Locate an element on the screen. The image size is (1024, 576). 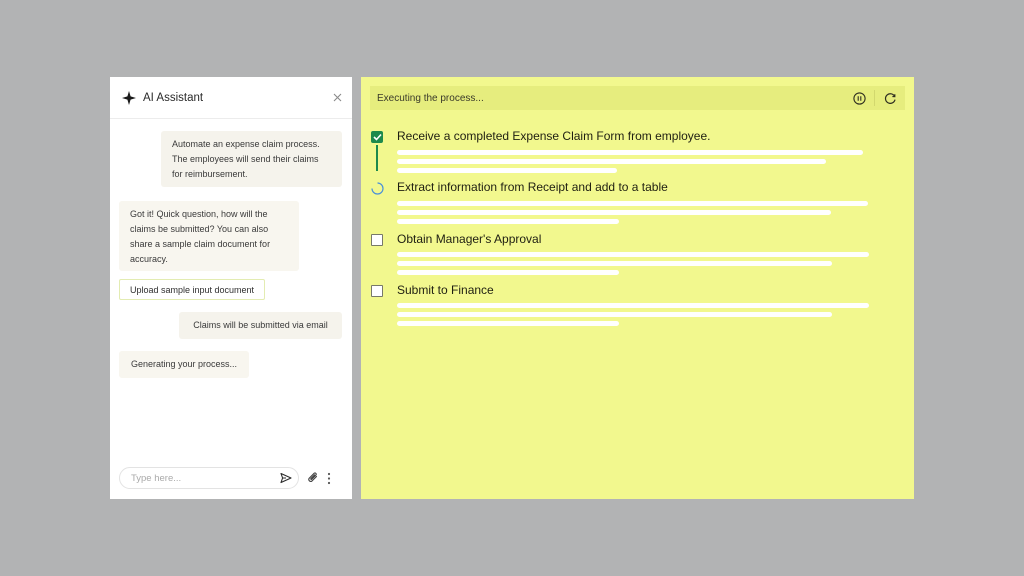
pause-icon is located at coordinates (859, 98).